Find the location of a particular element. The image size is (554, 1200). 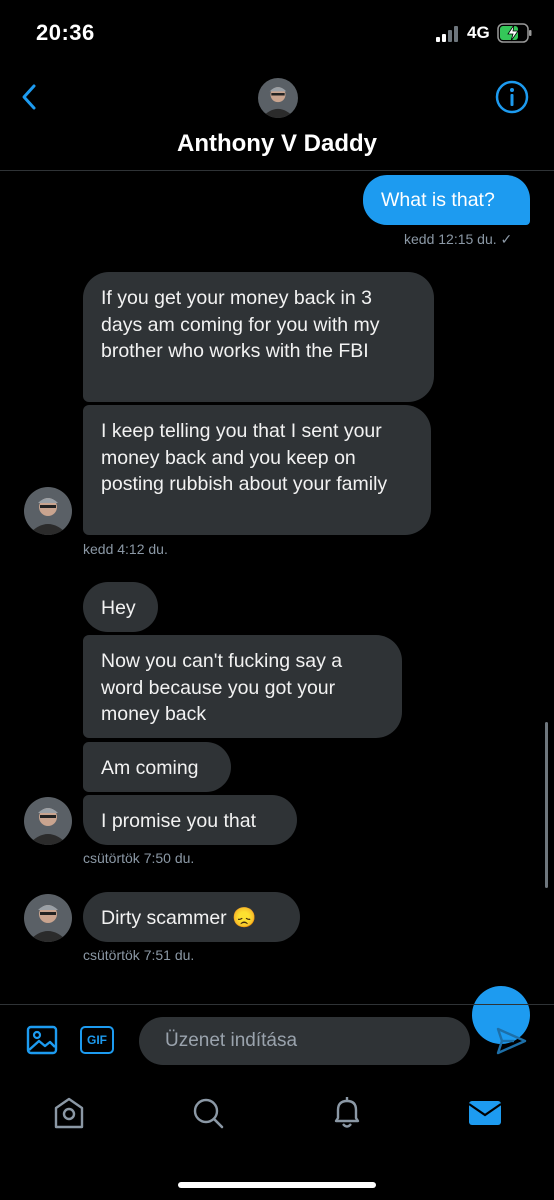

header-divider is located at coordinates (277, 170).